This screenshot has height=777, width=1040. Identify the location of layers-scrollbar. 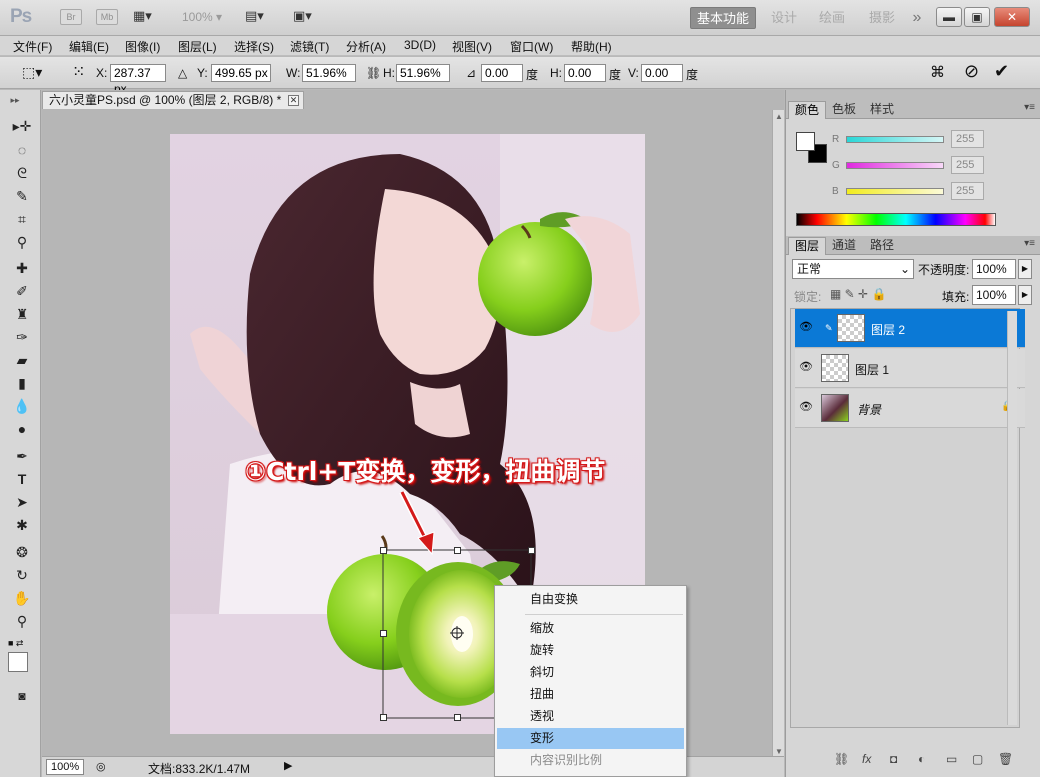
(1012, 518).